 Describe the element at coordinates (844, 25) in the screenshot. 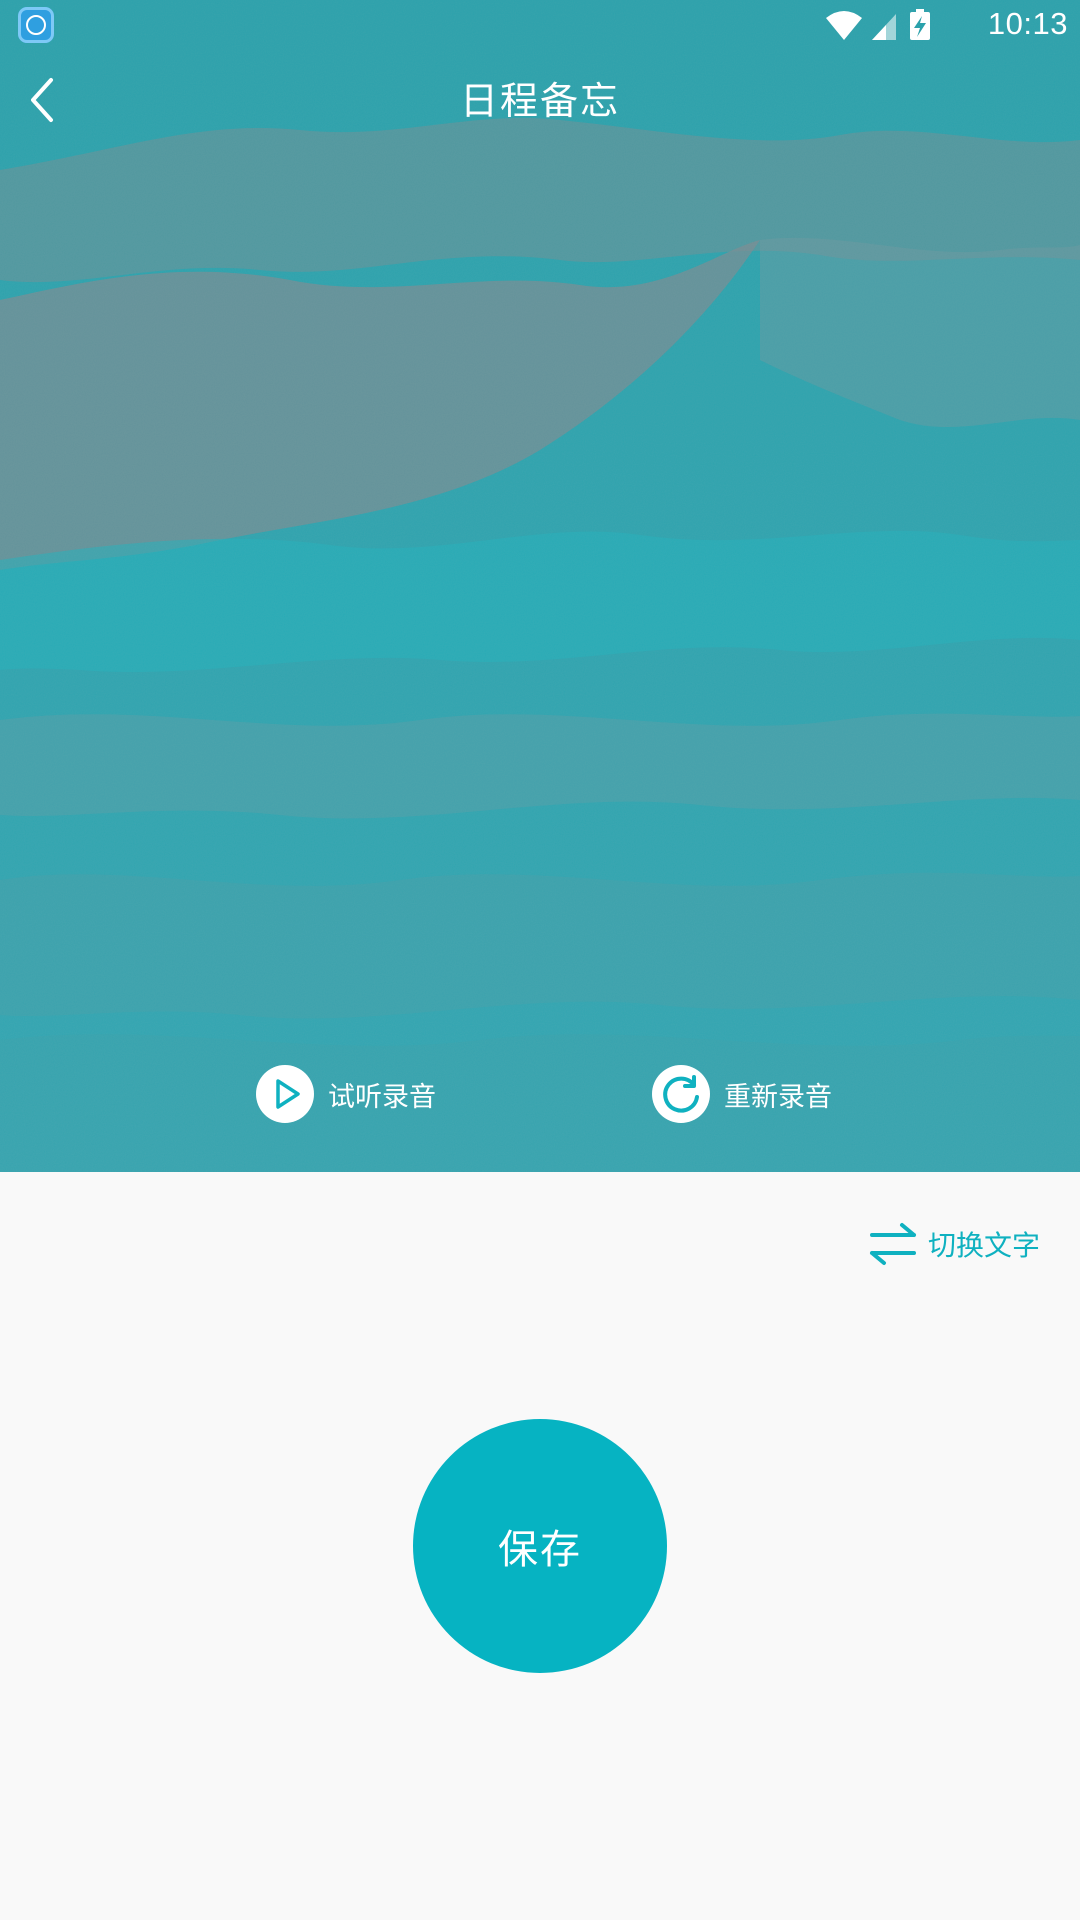

I see `wifi-icon` at that location.